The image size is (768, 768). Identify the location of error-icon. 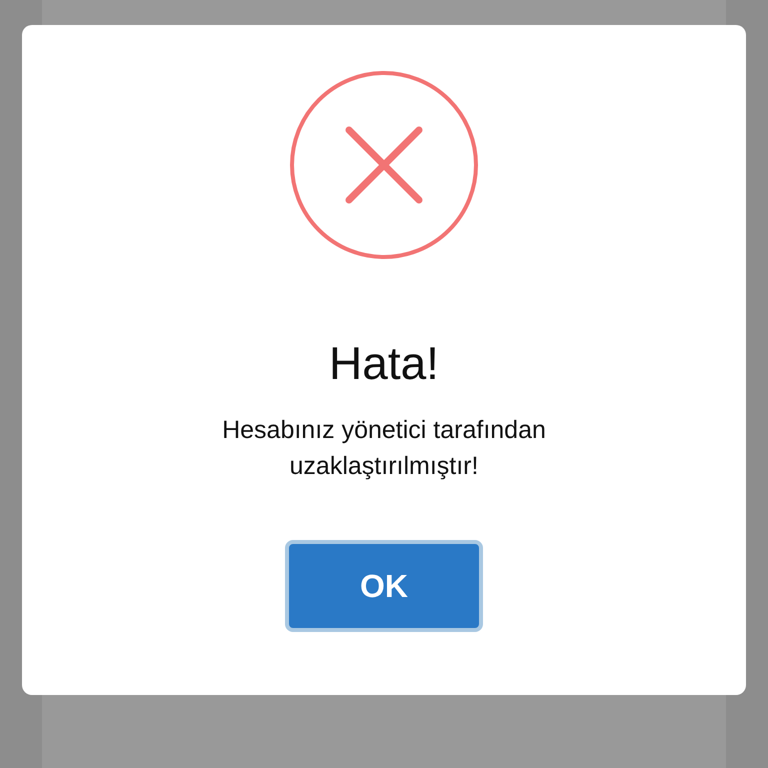
(384, 165).